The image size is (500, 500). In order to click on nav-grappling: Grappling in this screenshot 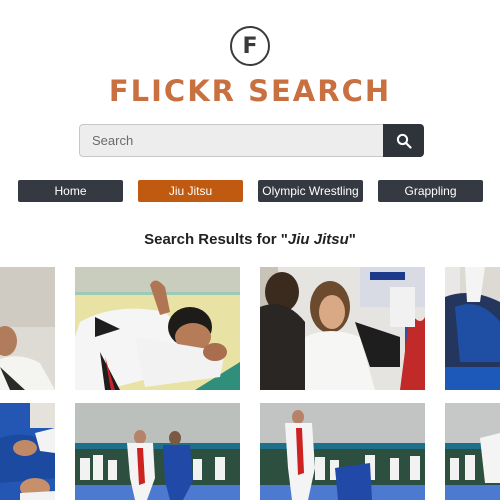, I will do `click(430, 191)`.